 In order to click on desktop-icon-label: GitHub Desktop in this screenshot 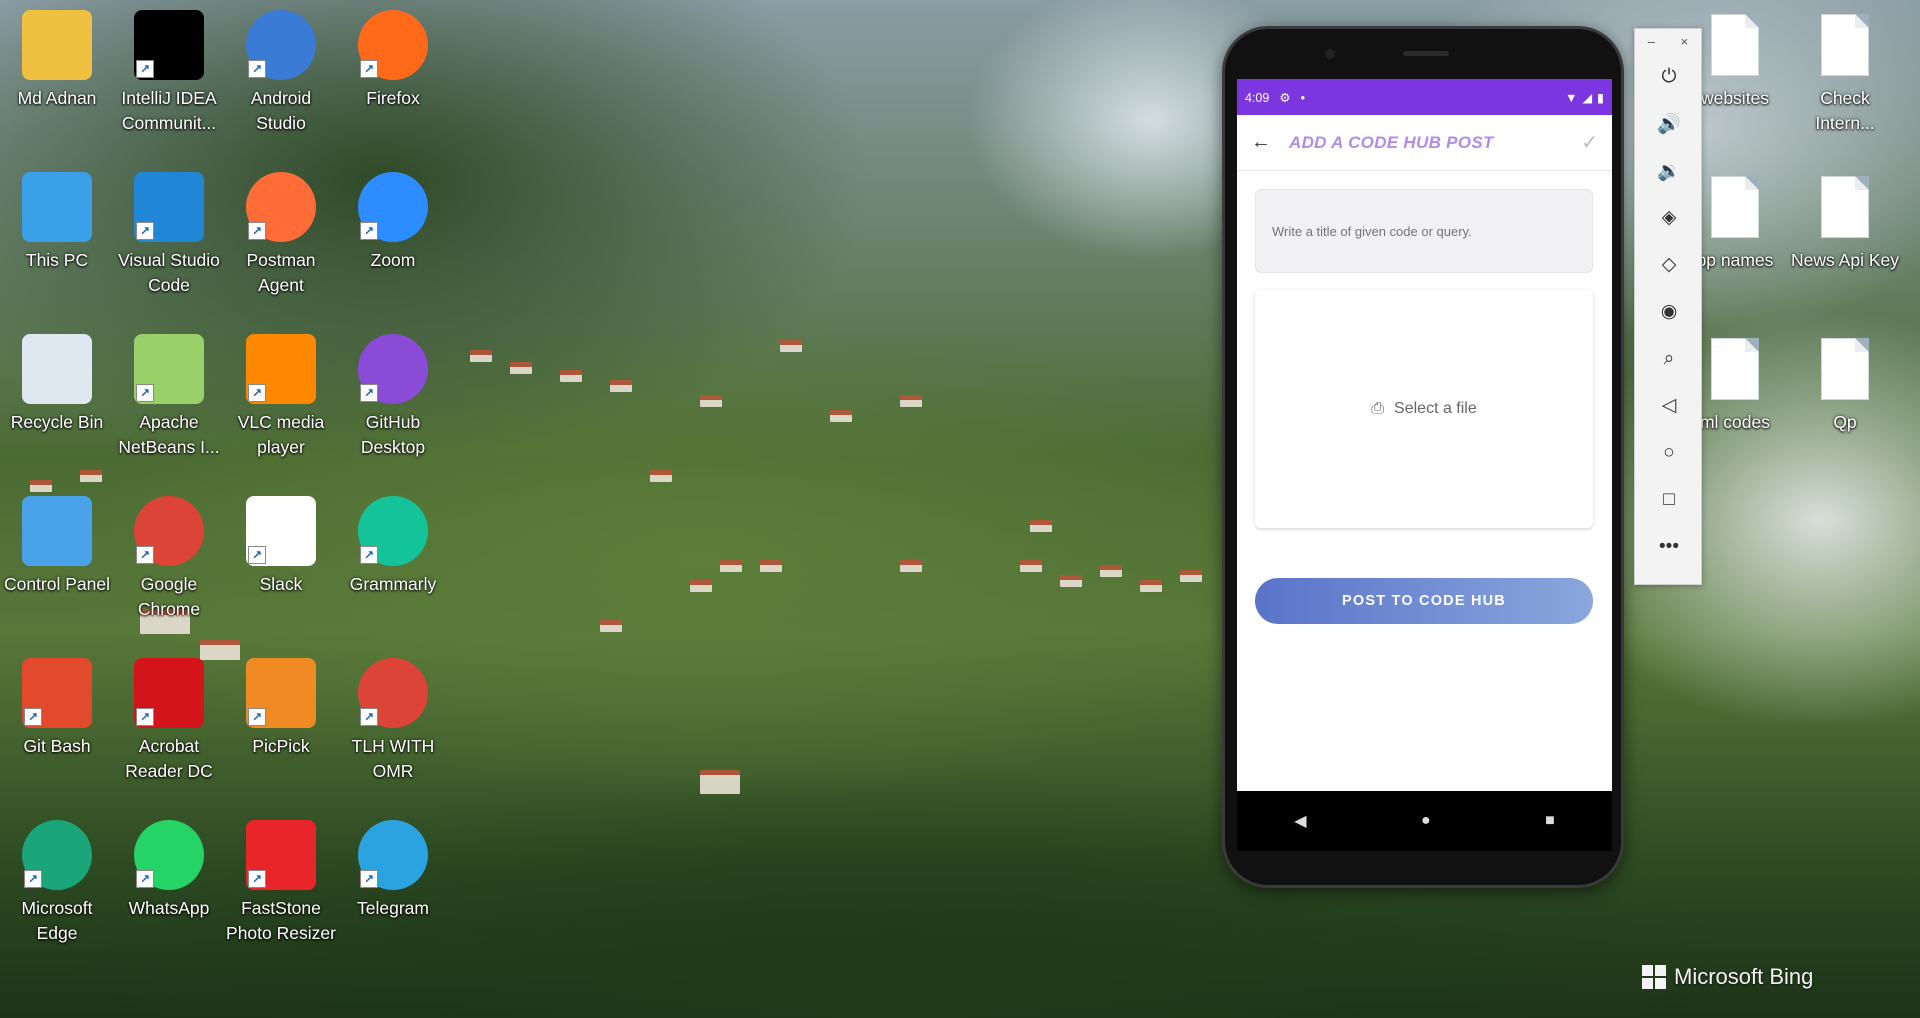, I will do `click(393, 434)`.